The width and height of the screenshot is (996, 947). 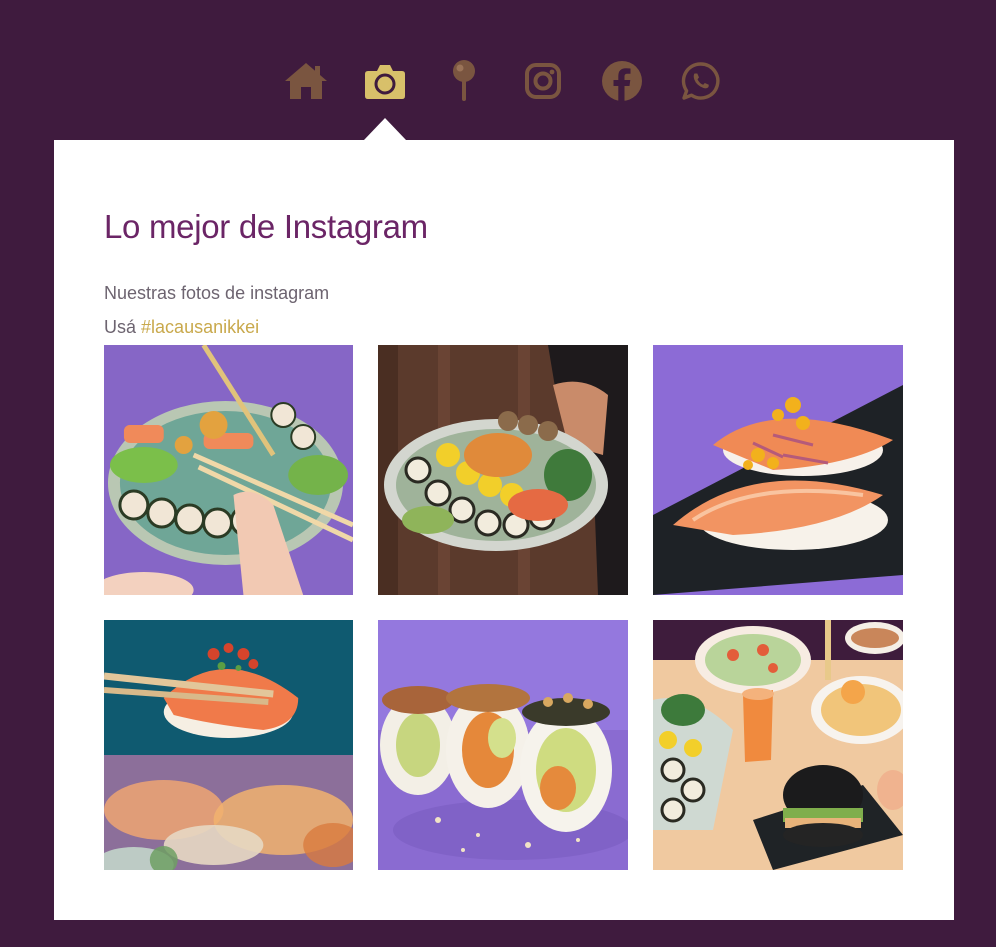 I want to click on whatsapp-icon, so click(x=700, y=81).